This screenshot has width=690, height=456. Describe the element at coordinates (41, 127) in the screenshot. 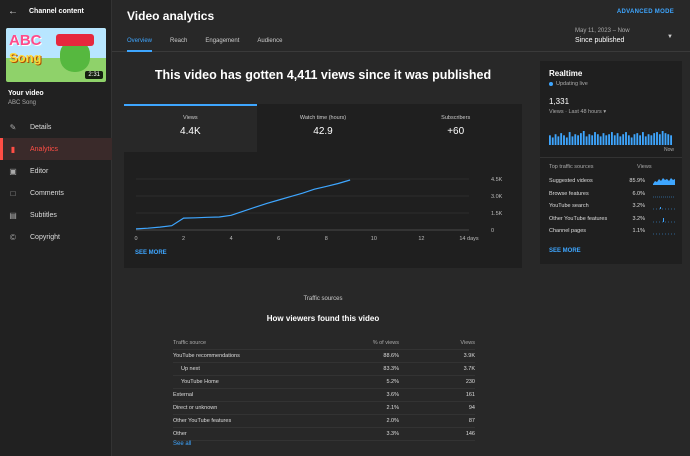

I see `sidebar-item-label: Details` at that location.